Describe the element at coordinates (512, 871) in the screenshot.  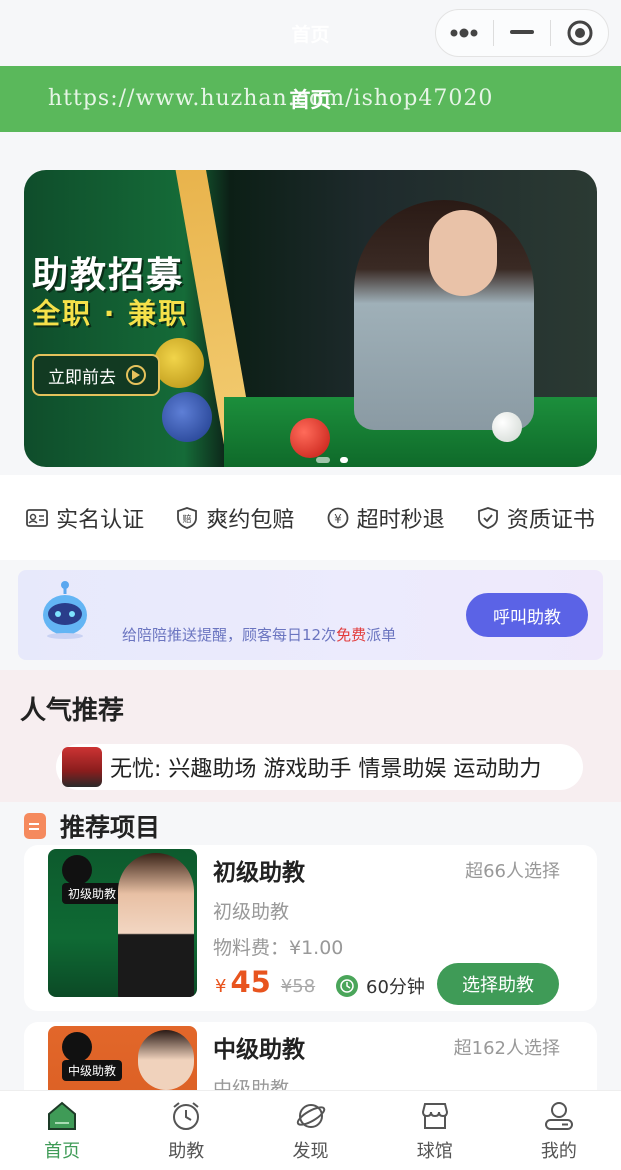
I see `selected-count: 超66人选择` at that location.